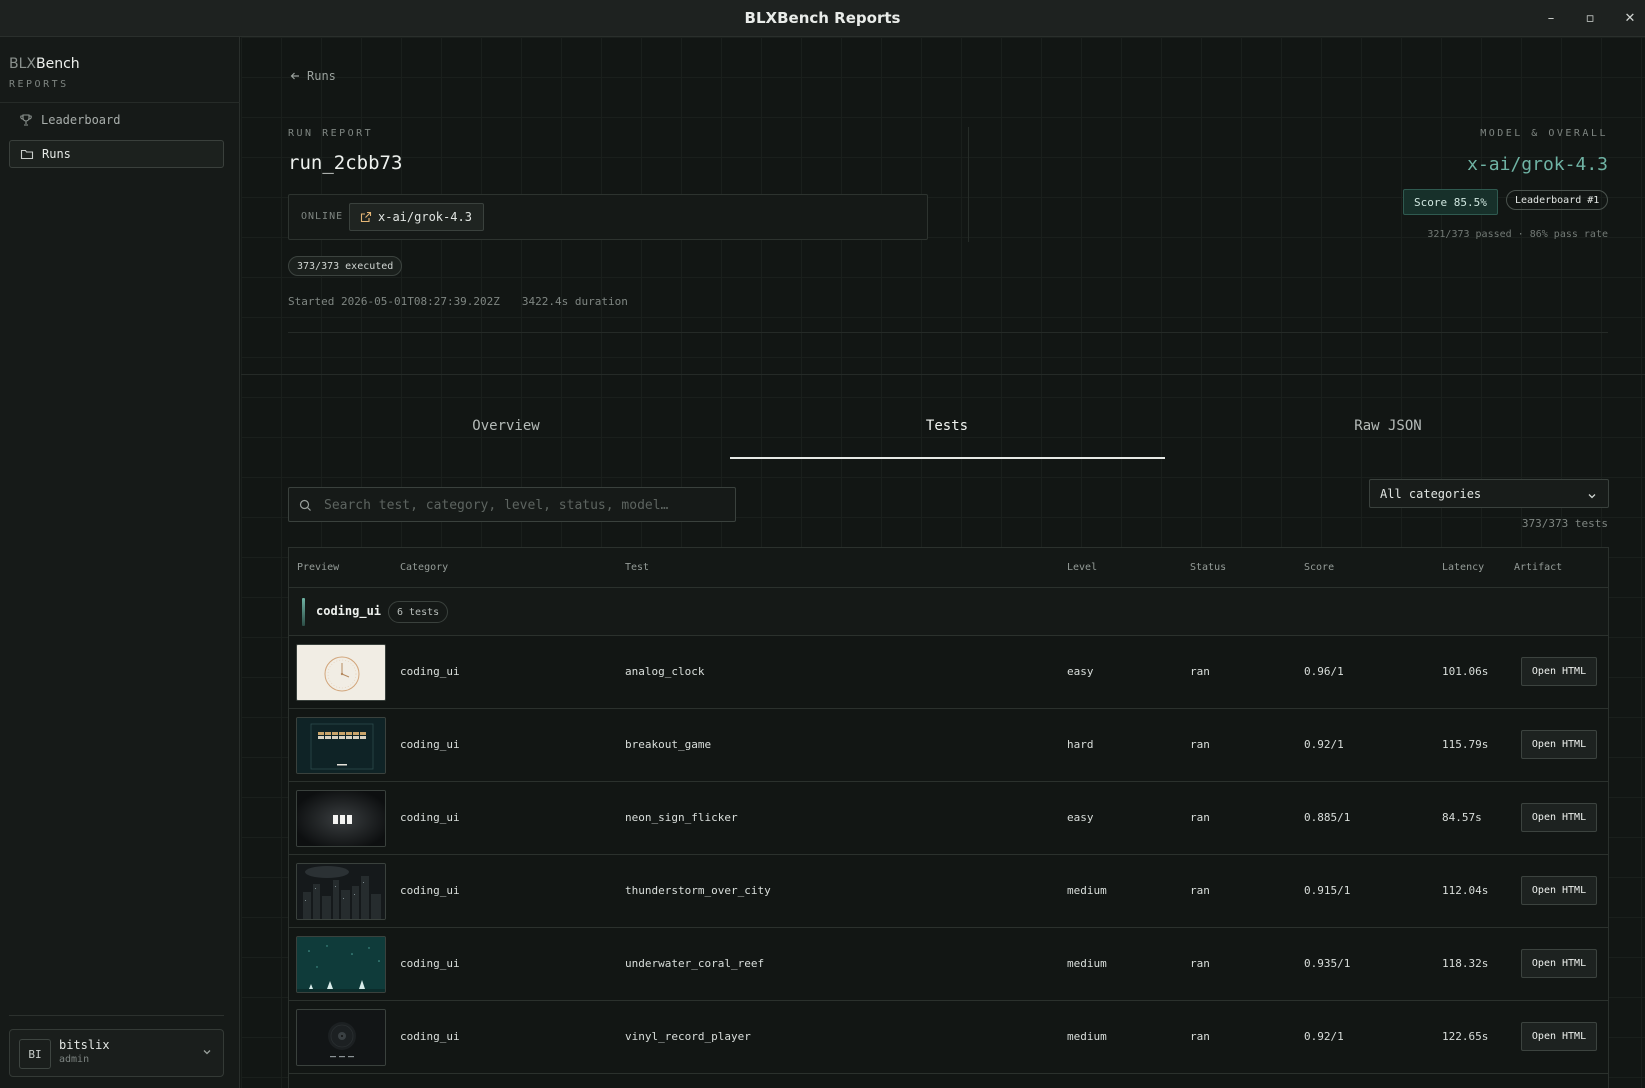 The image size is (1645, 1088). I want to click on close-icon: ✕, so click(1630, 18).